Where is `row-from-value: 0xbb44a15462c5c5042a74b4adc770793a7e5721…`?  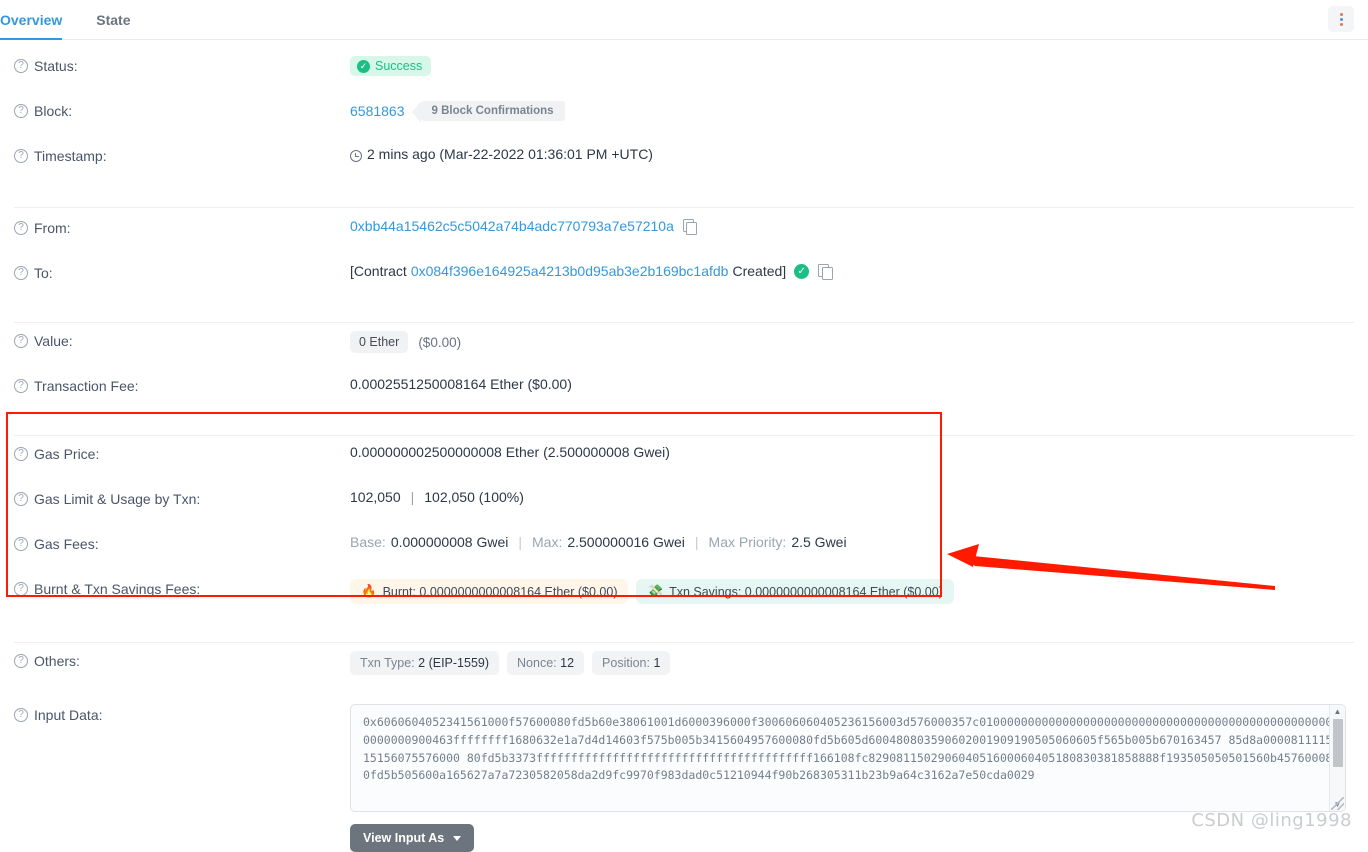 row-from-value: 0xbb44a15462c5c5042a74b4adc770793a7e5721… is located at coordinates (852, 226).